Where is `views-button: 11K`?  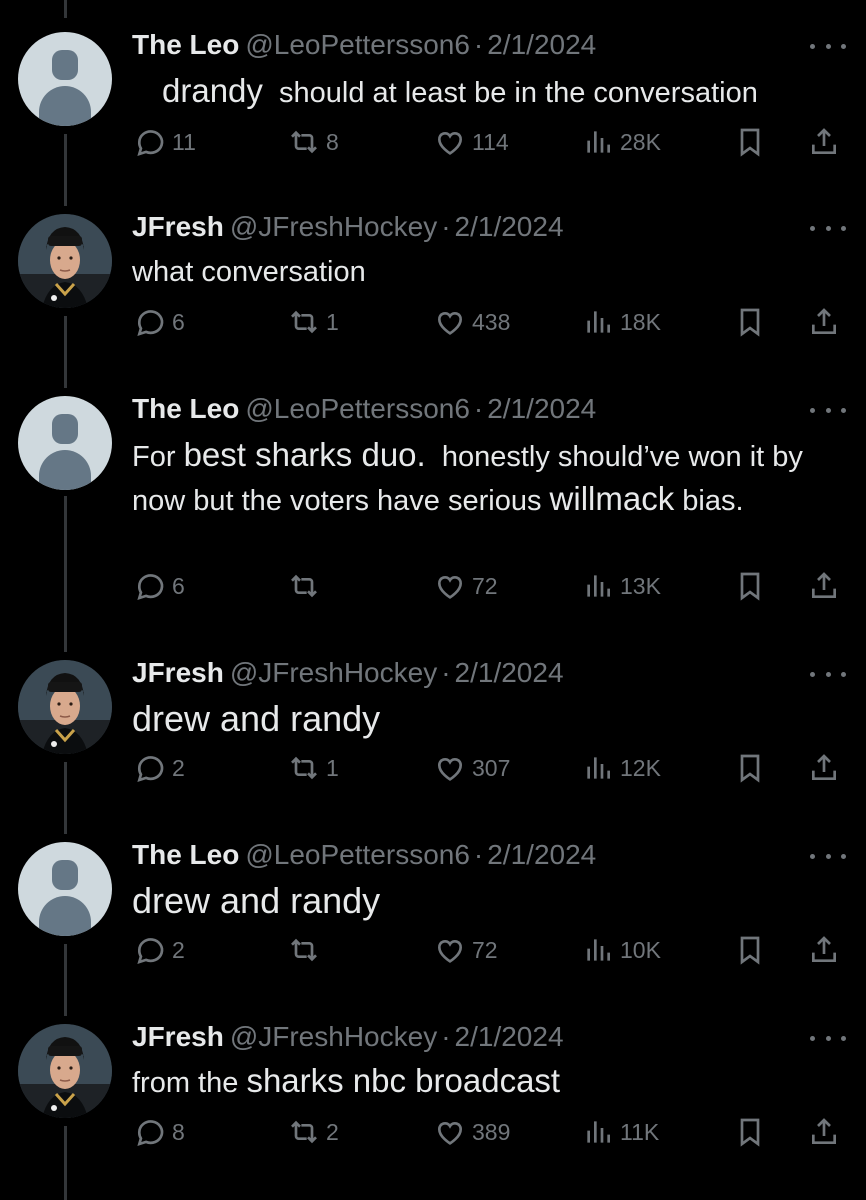
views-button: 11K is located at coordinates (620, 1132).